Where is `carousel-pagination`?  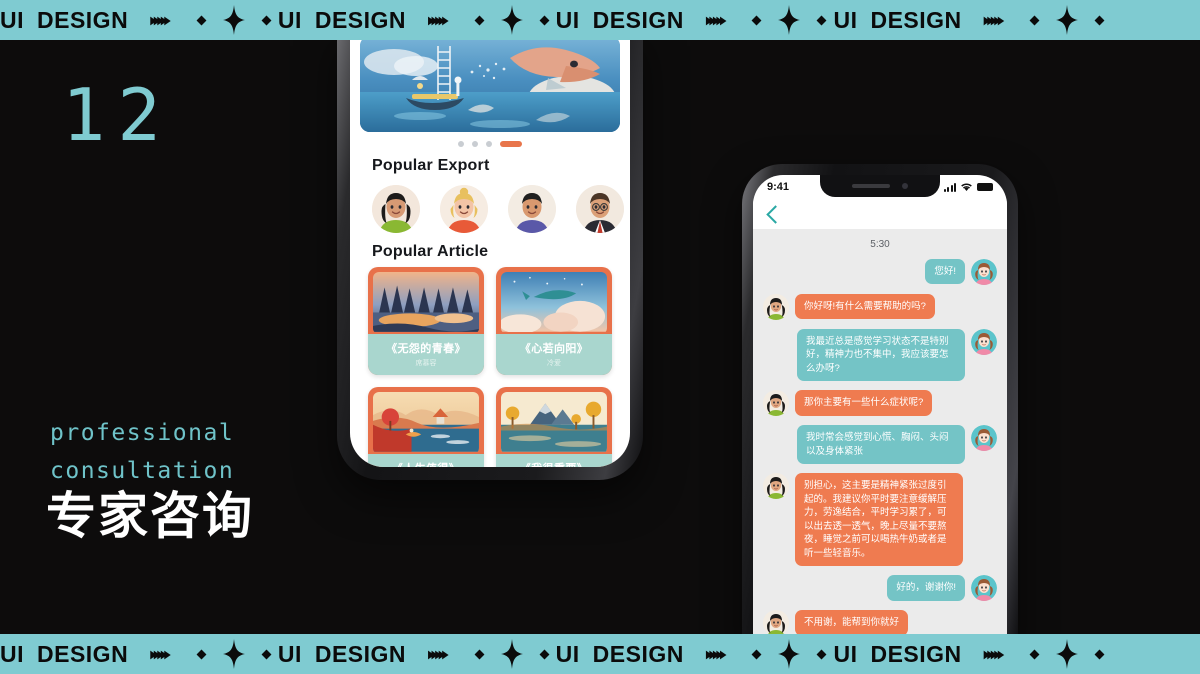
carousel-pagination is located at coordinates (490, 141).